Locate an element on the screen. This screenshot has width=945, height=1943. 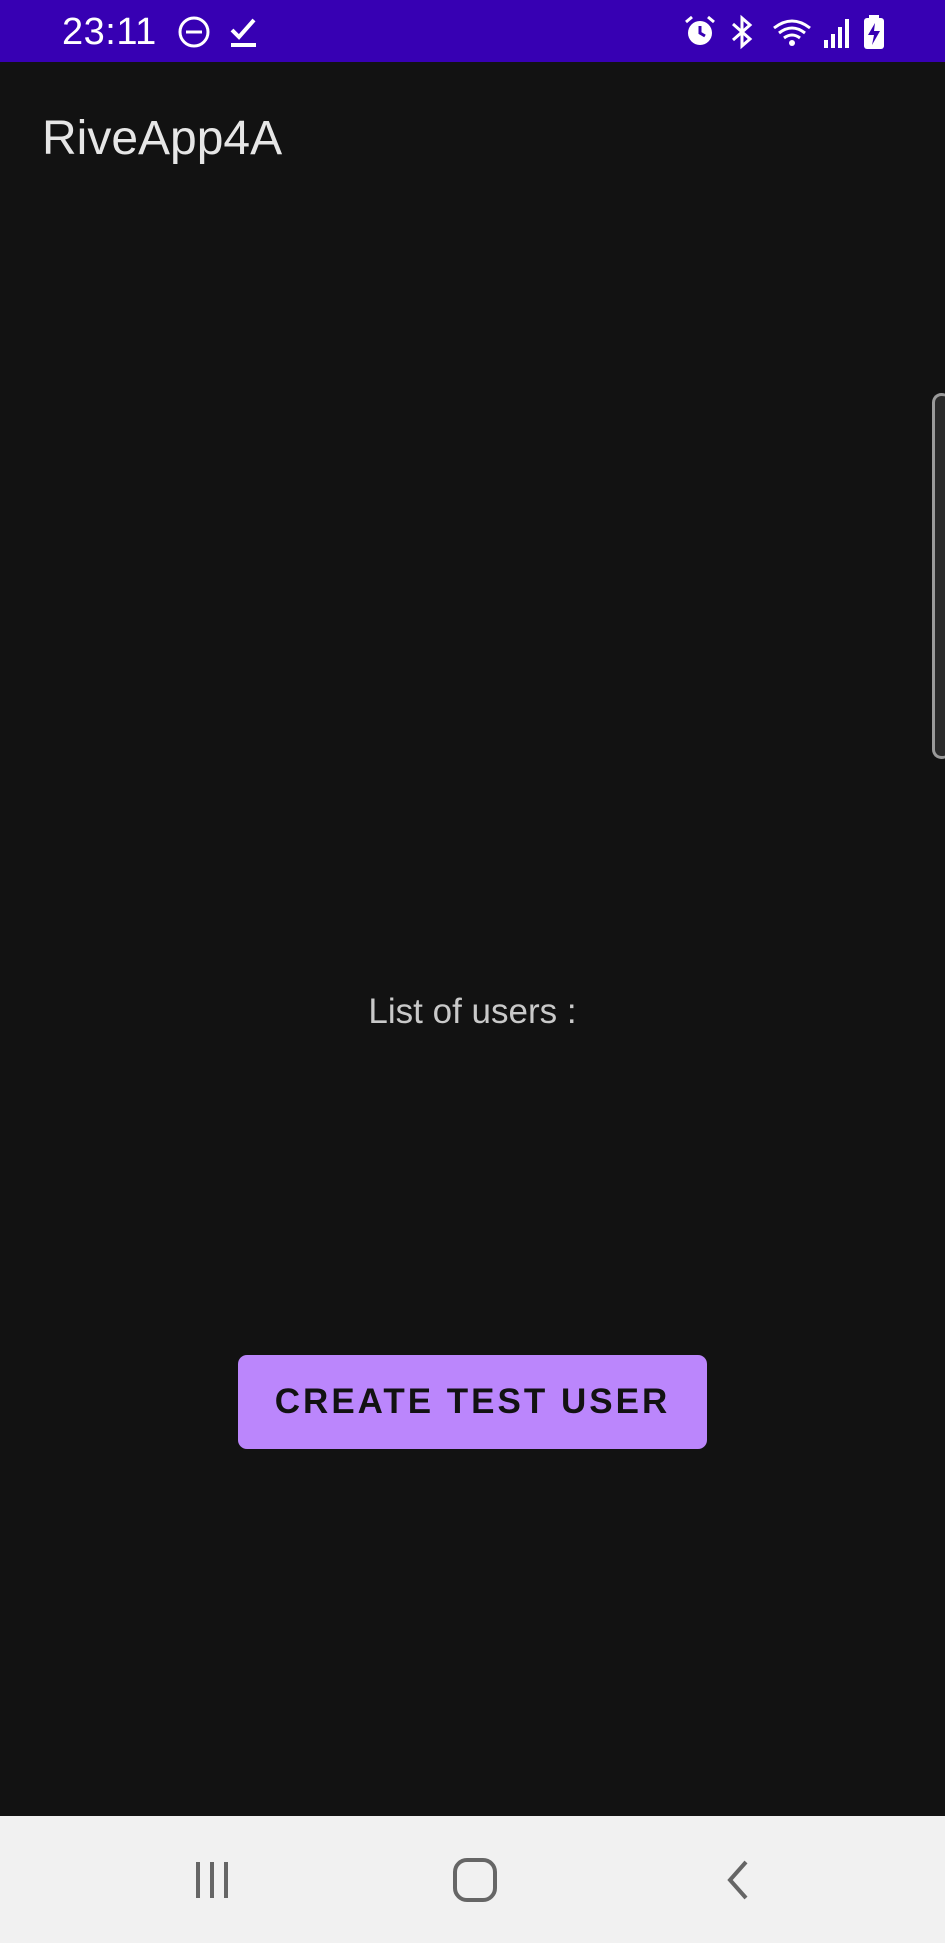
home-button is located at coordinates (475, 1879).